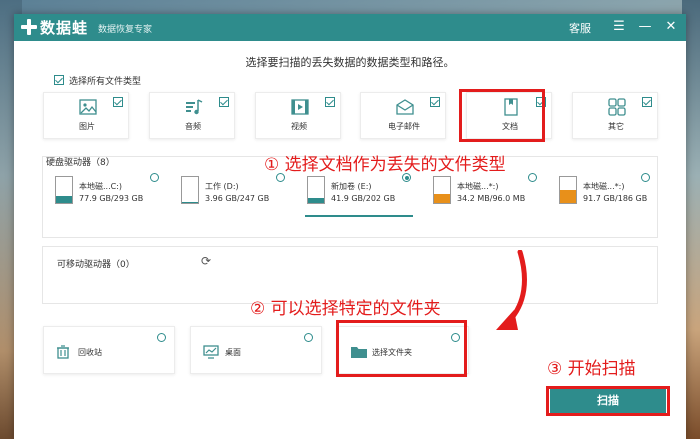 The image size is (700, 439). I want to click on title-bar: 数据蛙 数据恢复专家 客服 ☰ — ✕, so click(350, 27).